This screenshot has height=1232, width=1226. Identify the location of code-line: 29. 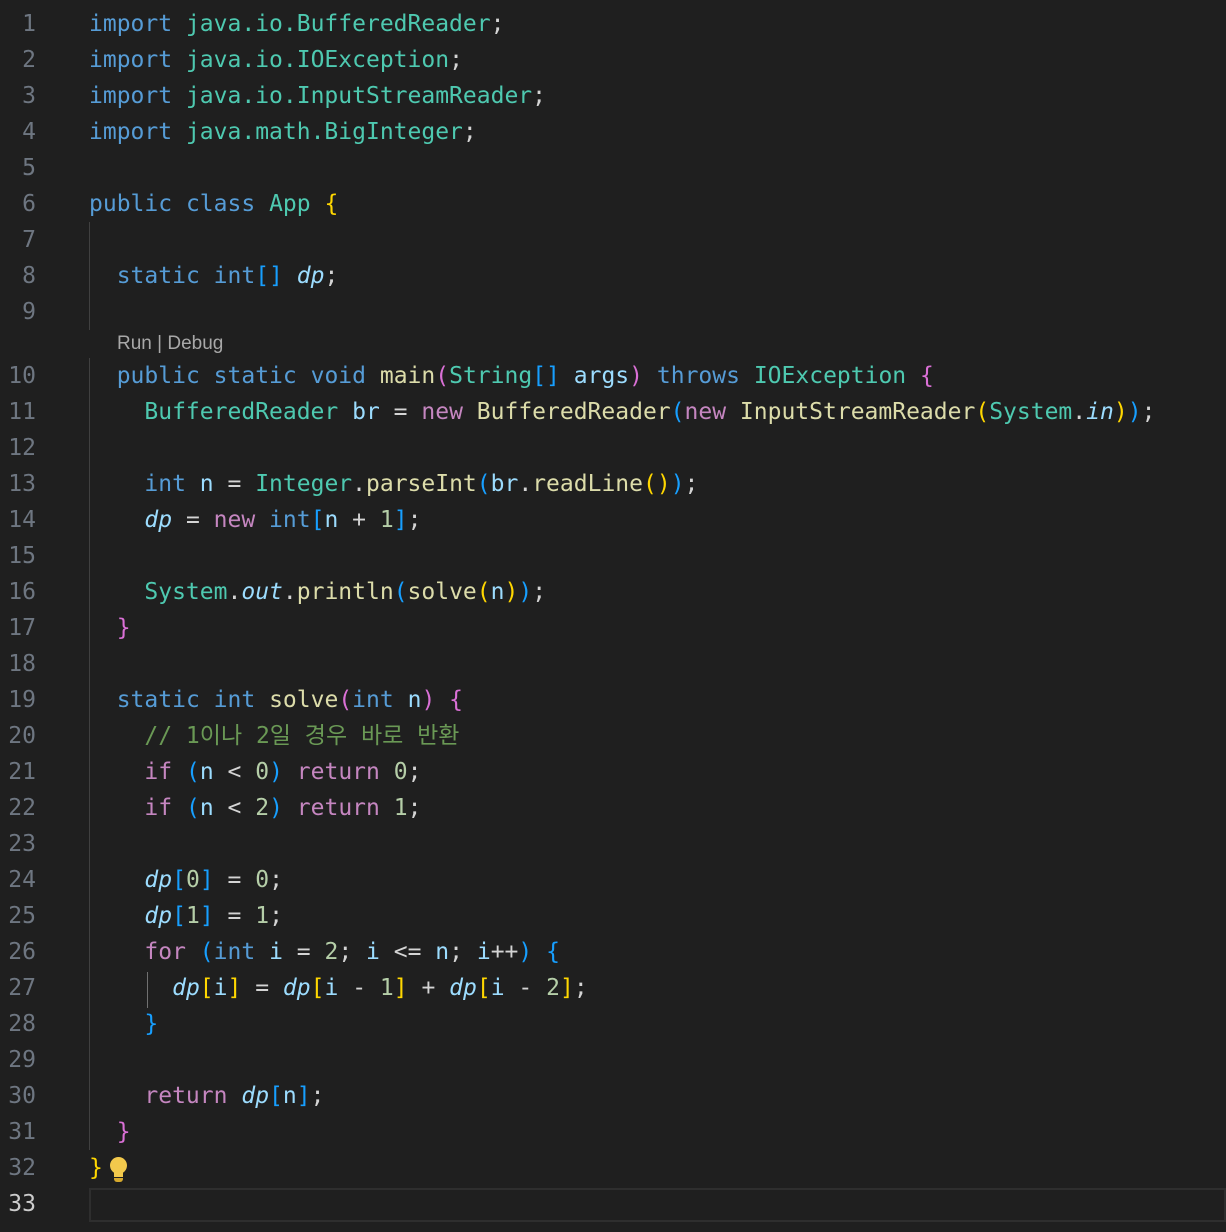
(613, 1060).